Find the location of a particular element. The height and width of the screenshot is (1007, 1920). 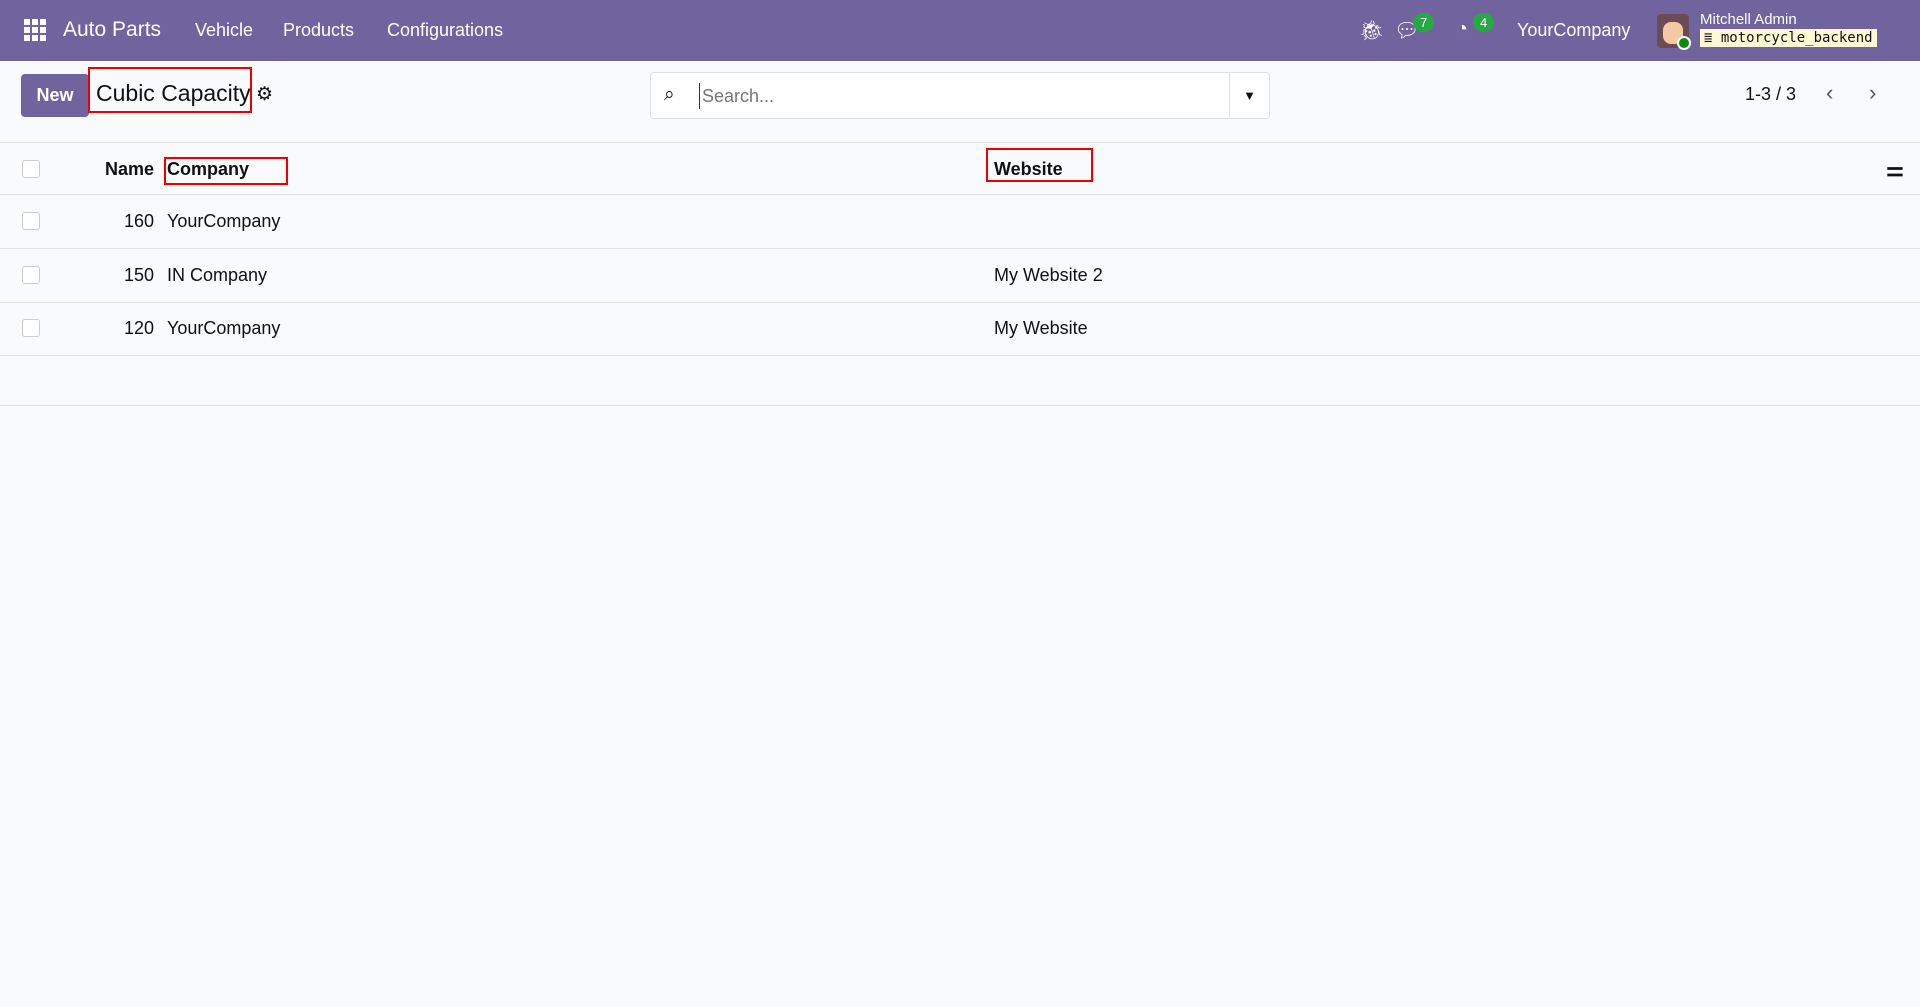

column-header-company: Company is located at coordinates (208, 169).